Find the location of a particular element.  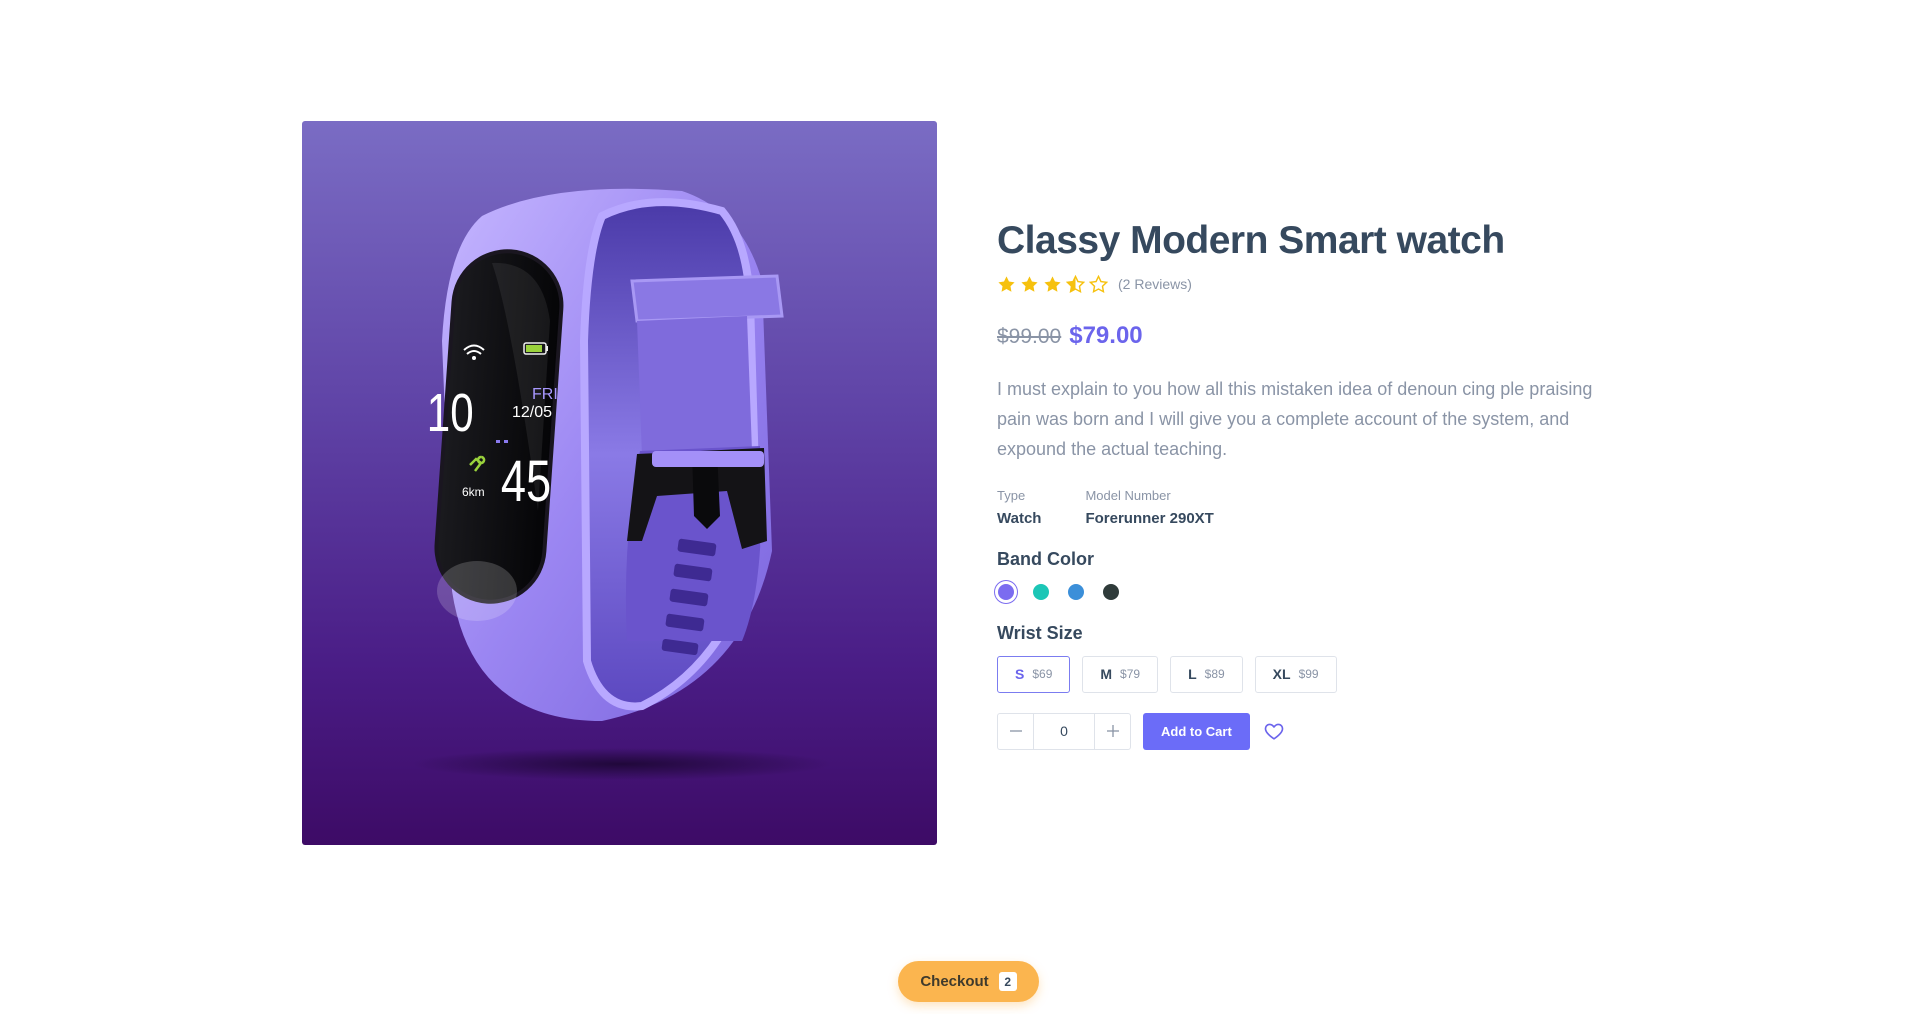

price: $99.00 $79.00 is located at coordinates (1307, 336).